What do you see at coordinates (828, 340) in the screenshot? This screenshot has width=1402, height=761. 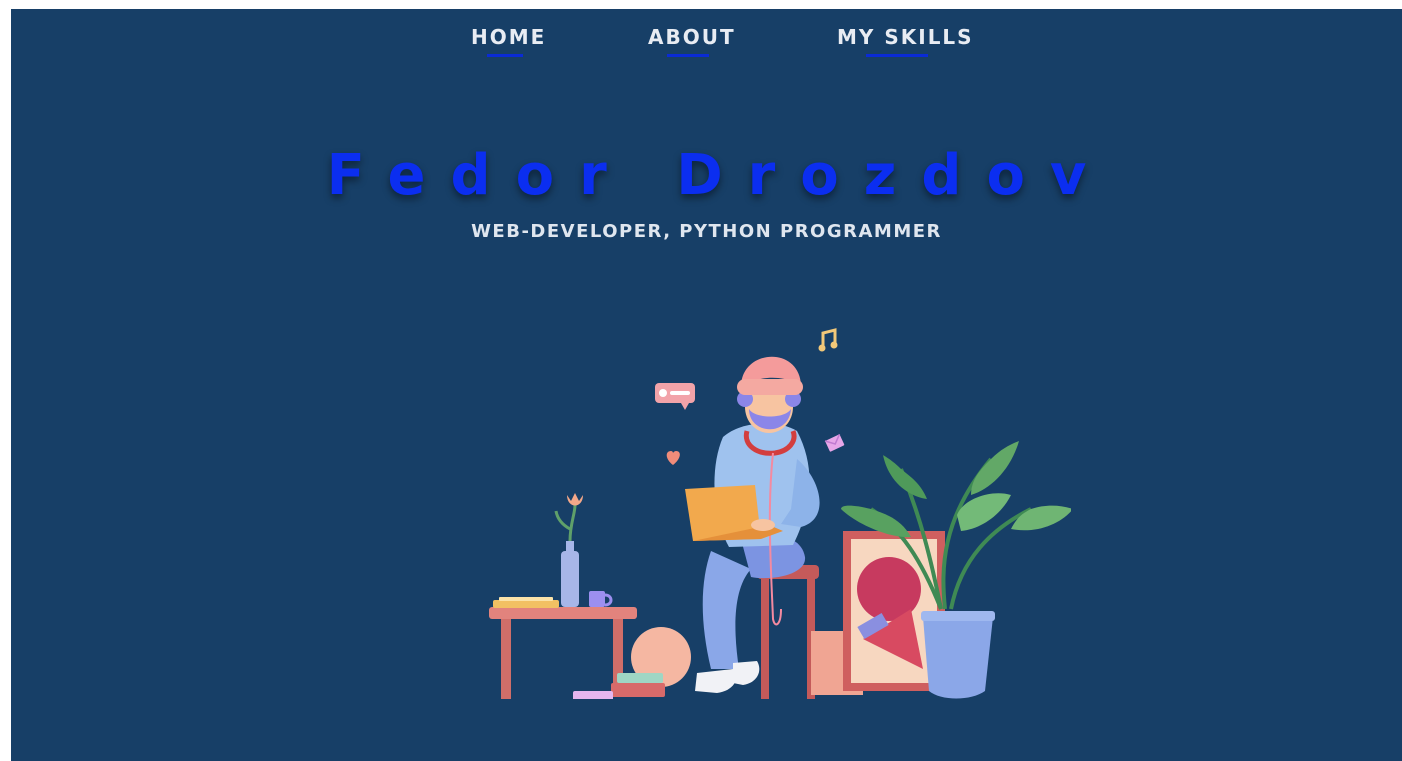 I see `music-note-icon` at bounding box center [828, 340].